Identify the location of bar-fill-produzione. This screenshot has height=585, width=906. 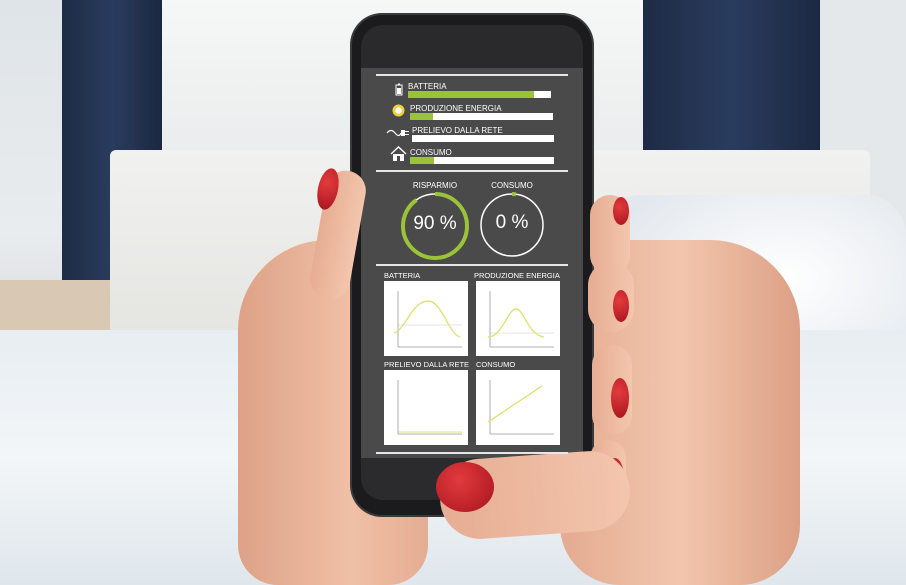
(421, 116).